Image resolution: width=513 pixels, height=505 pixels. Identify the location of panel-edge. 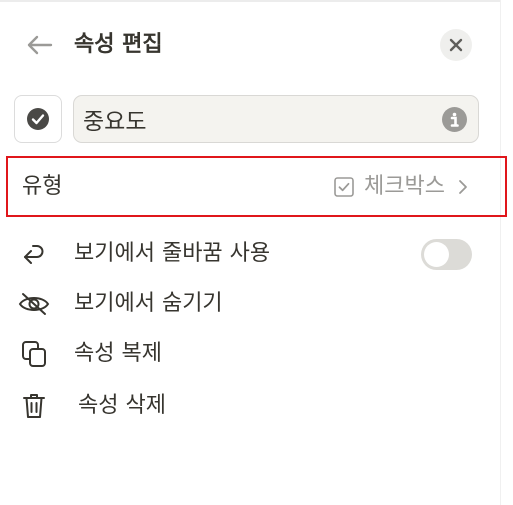
(500, 252).